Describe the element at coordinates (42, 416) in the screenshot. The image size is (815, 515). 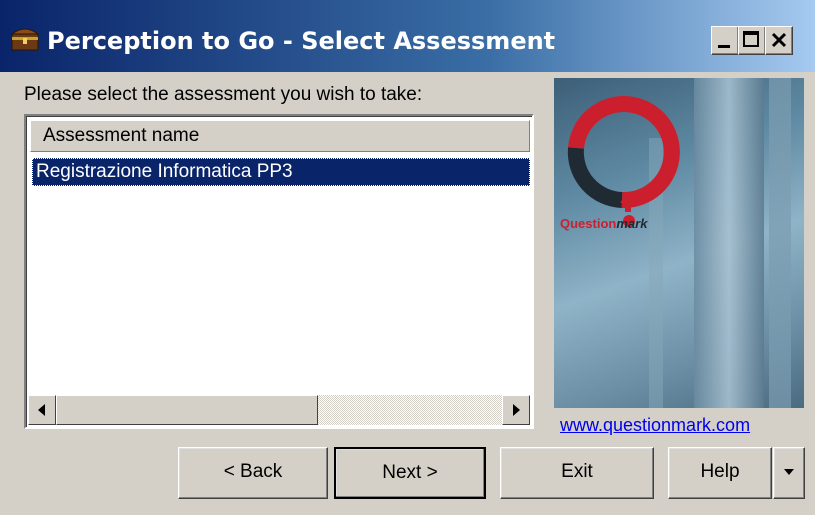
I see `arrow-left-icon` at that location.